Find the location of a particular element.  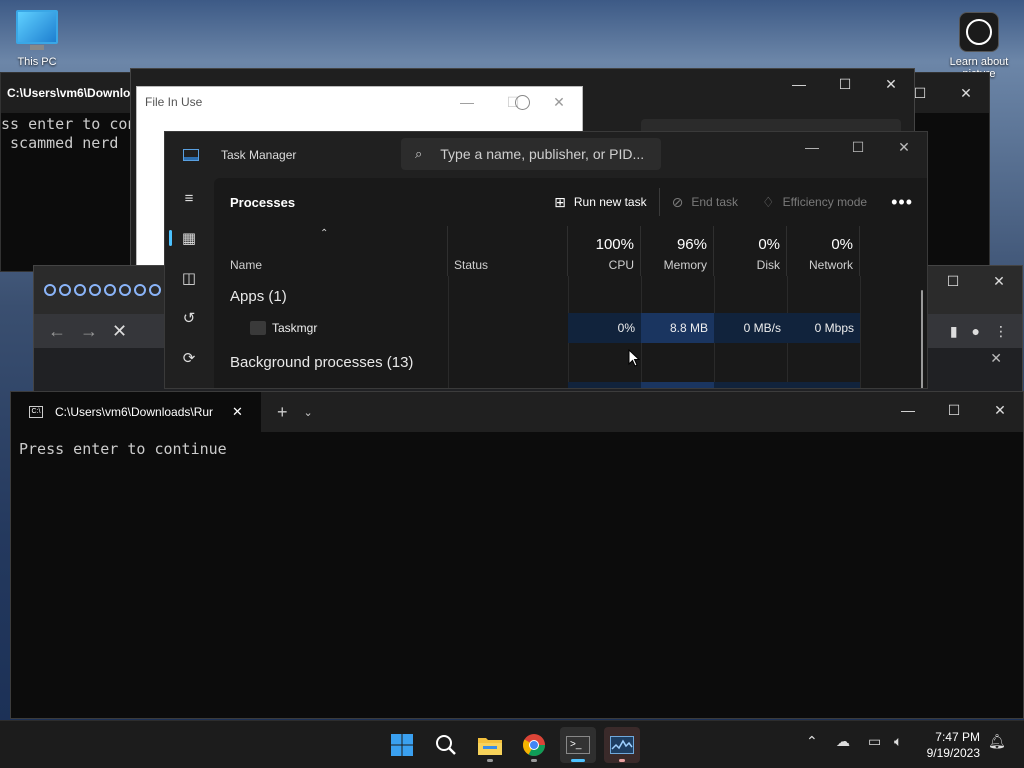

terminal-output: Press enter to continue is located at coordinates (517, 445).